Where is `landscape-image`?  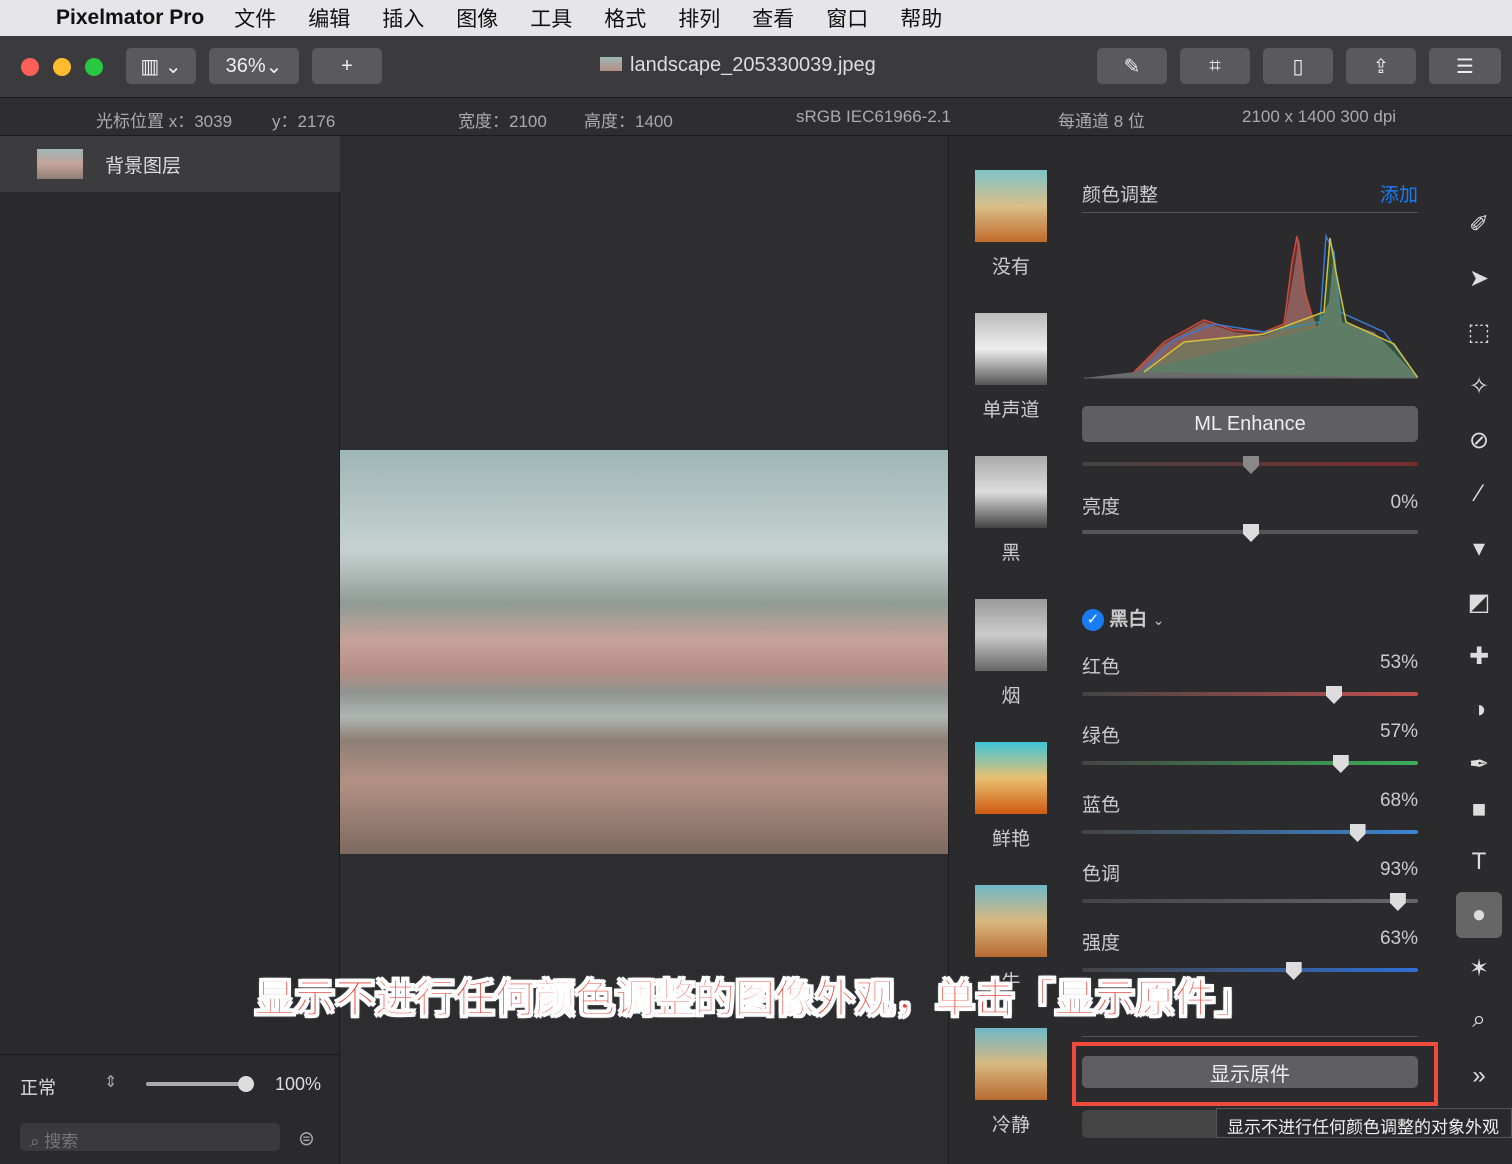
landscape-image is located at coordinates (644, 652).